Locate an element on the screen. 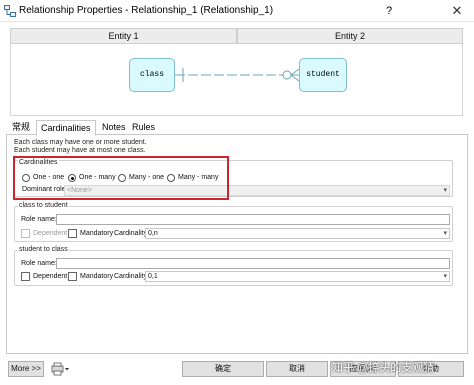  print-menu-button is located at coordinates (61, 369).